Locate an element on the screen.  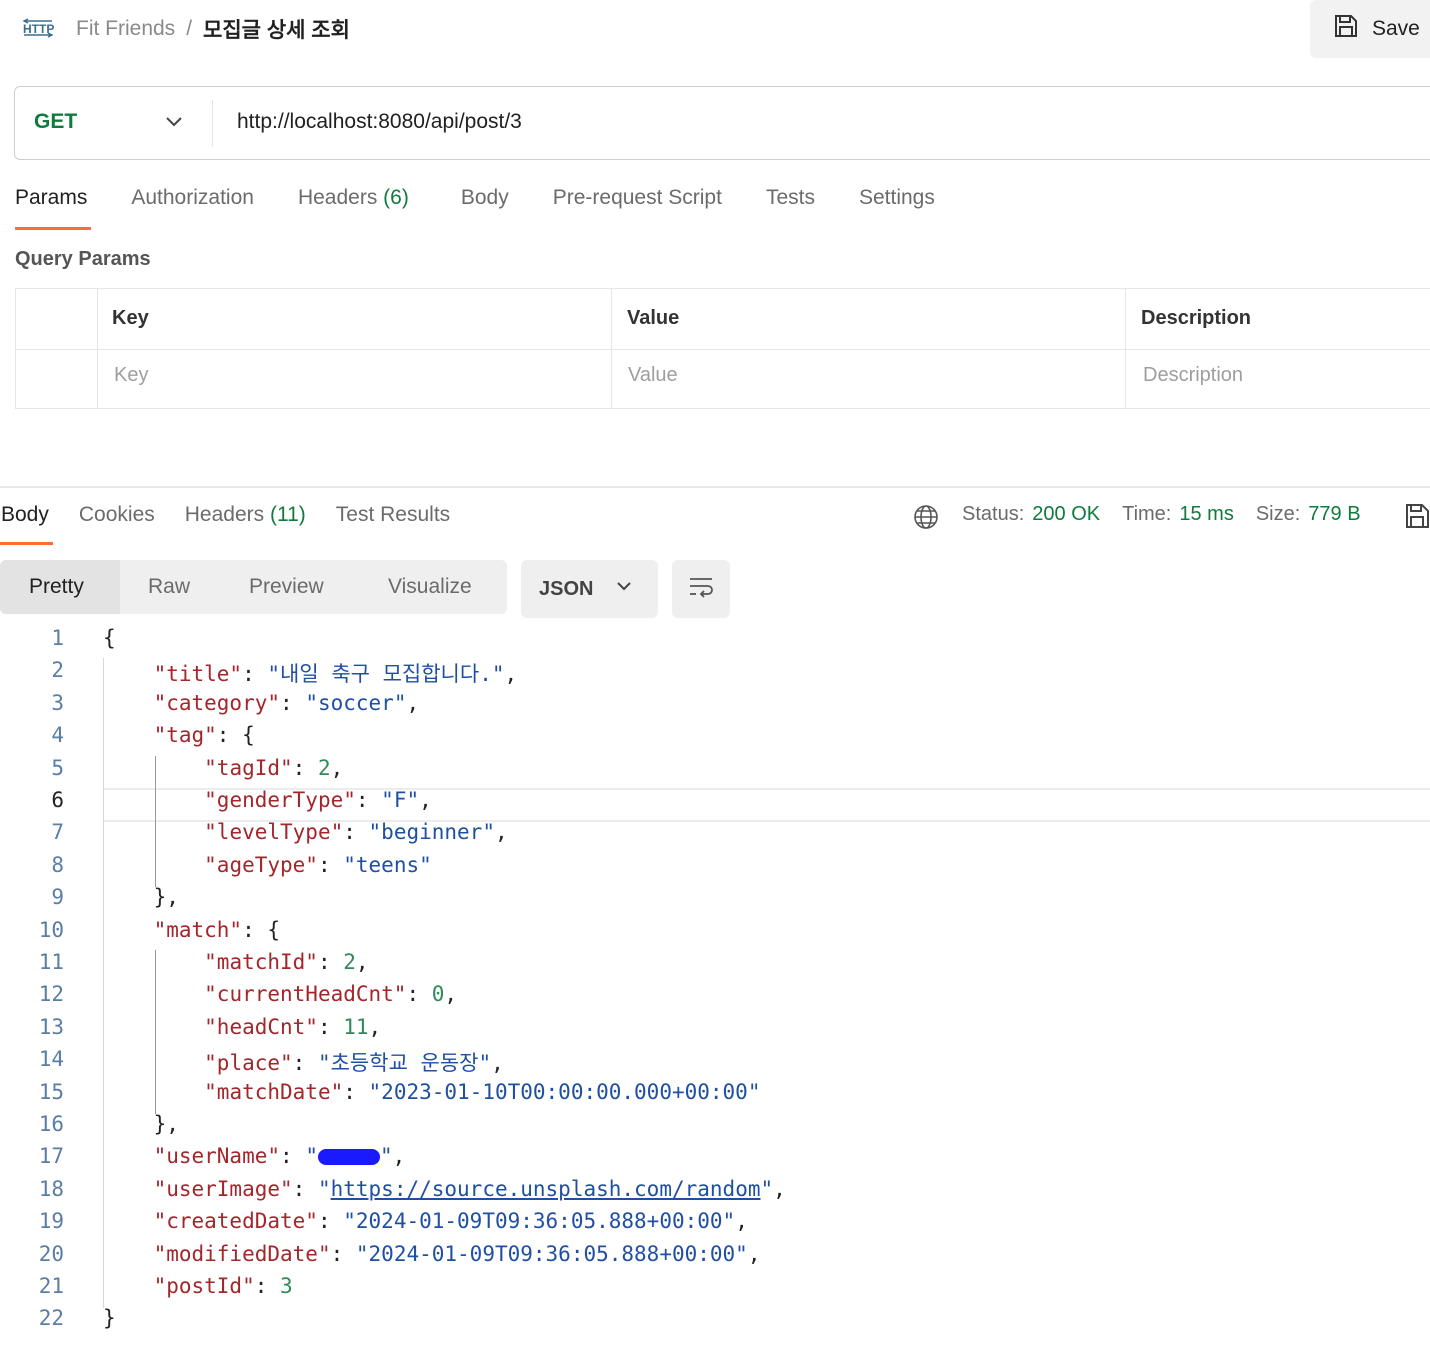
url-input: http://localhost:8080/api/post/3 is located at coordinates (379, 122).